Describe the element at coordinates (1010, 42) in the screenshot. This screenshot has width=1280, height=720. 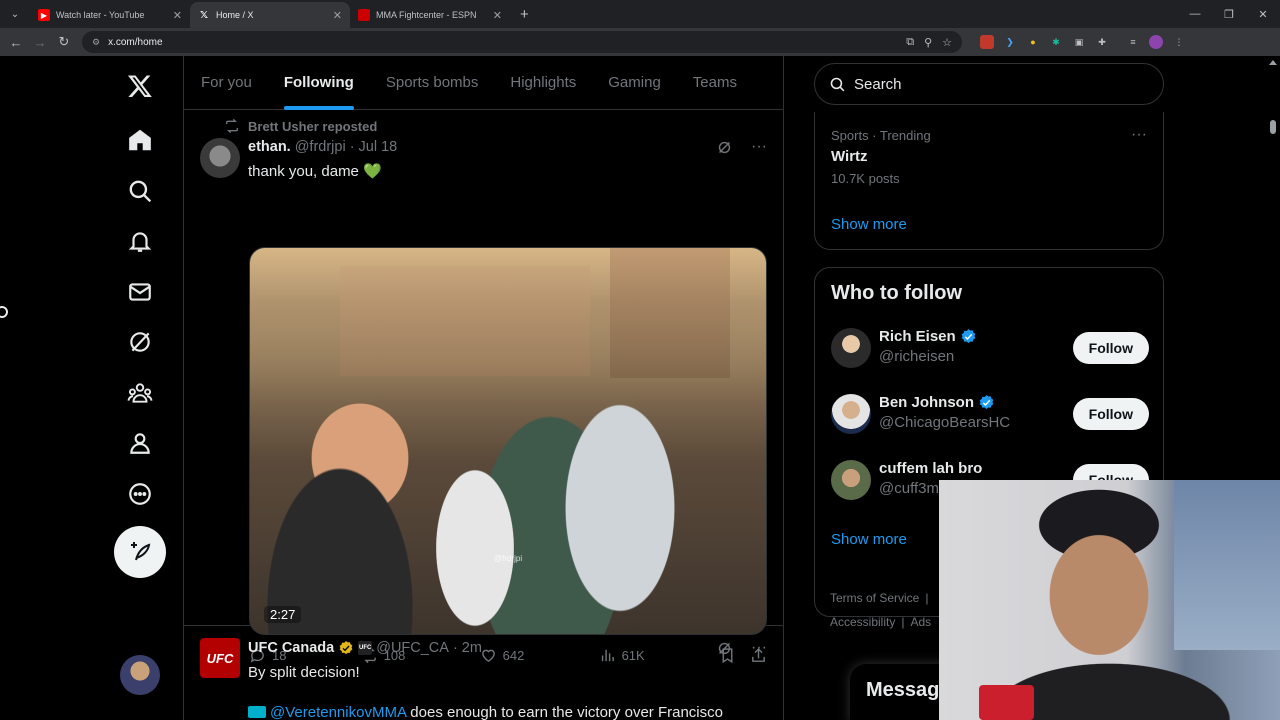
I see `extension-blue-icon: ❯` at that location.